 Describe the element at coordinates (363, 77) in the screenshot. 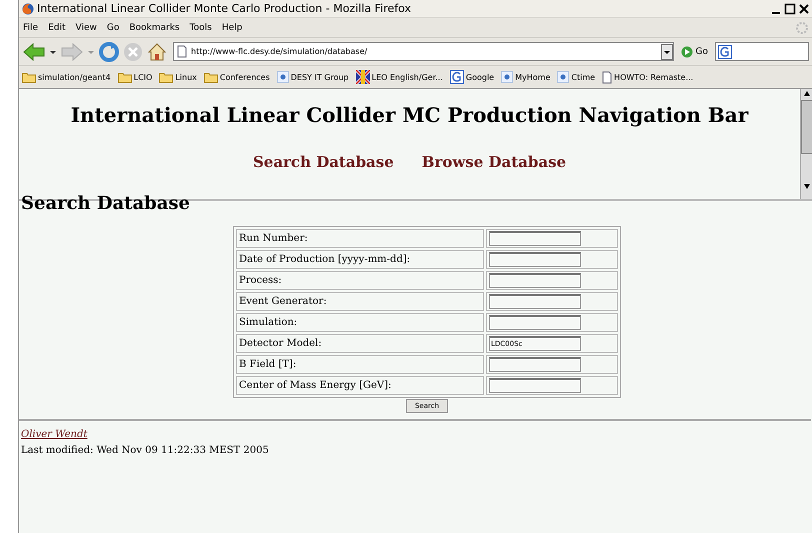

I see `flag-icon` at that location.